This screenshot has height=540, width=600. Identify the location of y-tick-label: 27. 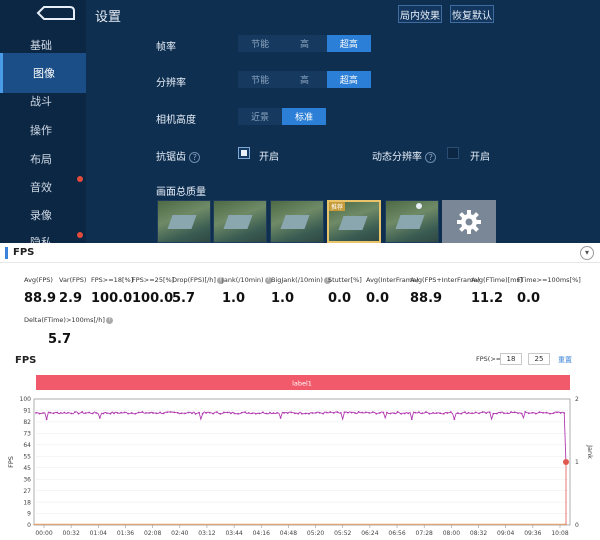
(27, 491).